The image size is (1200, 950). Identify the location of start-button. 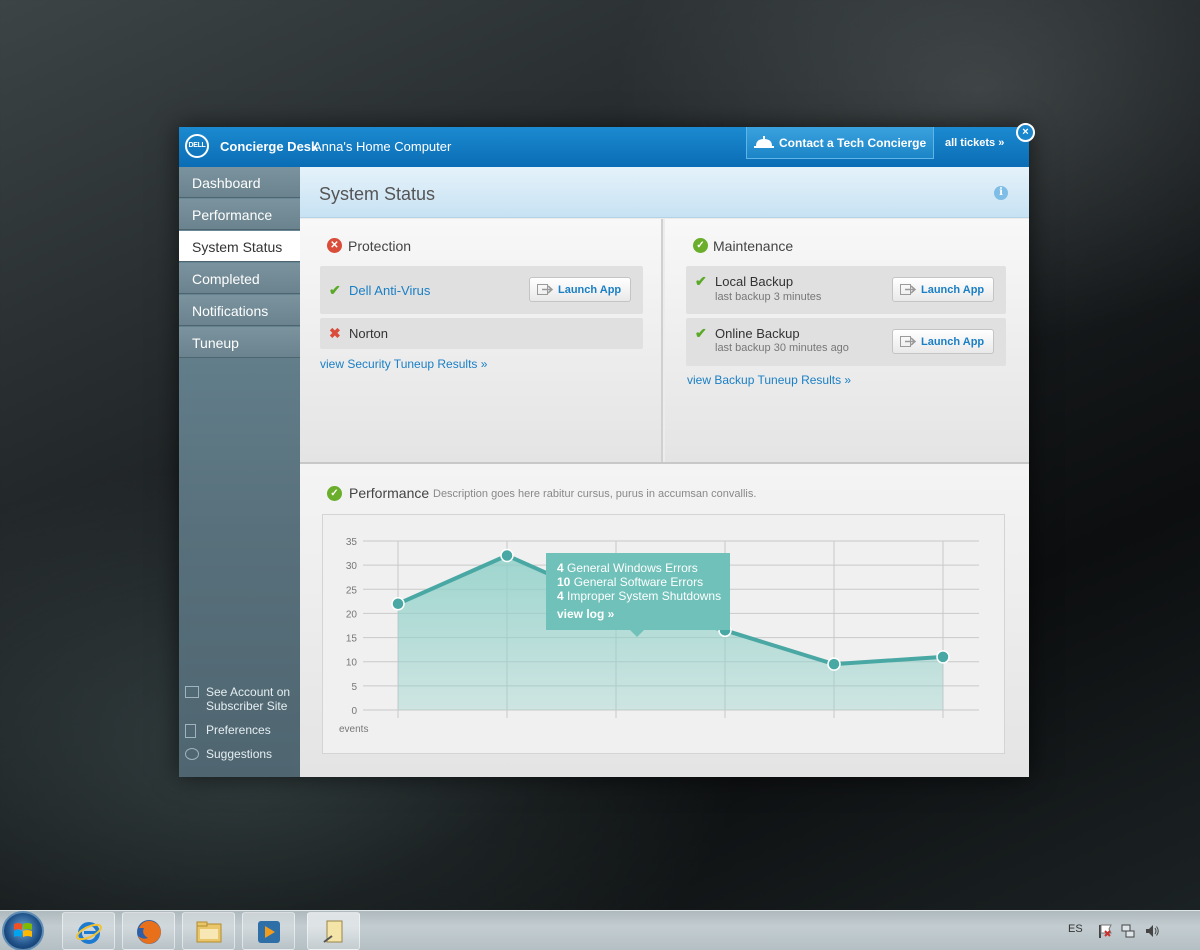
(23, 930).